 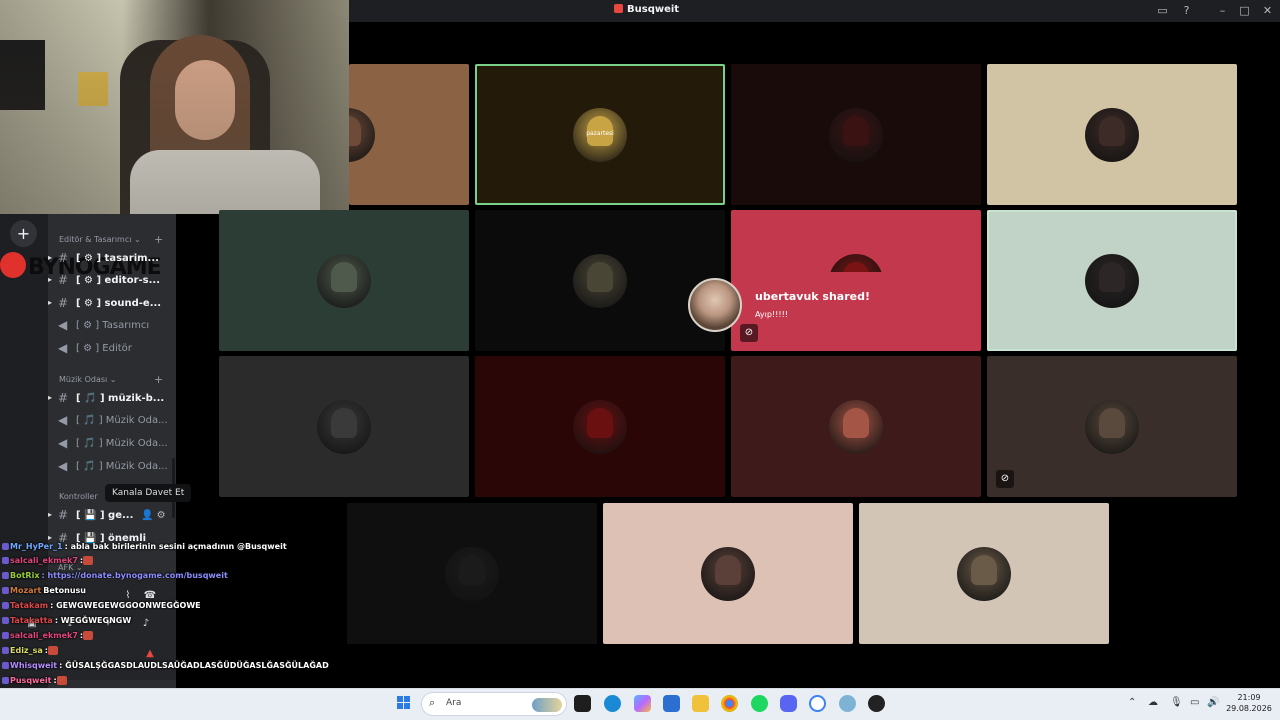 What do you see at coordinates (847, 703) in the screenshot?
I see `settings-app-icon` at bounding box center [847, 703].